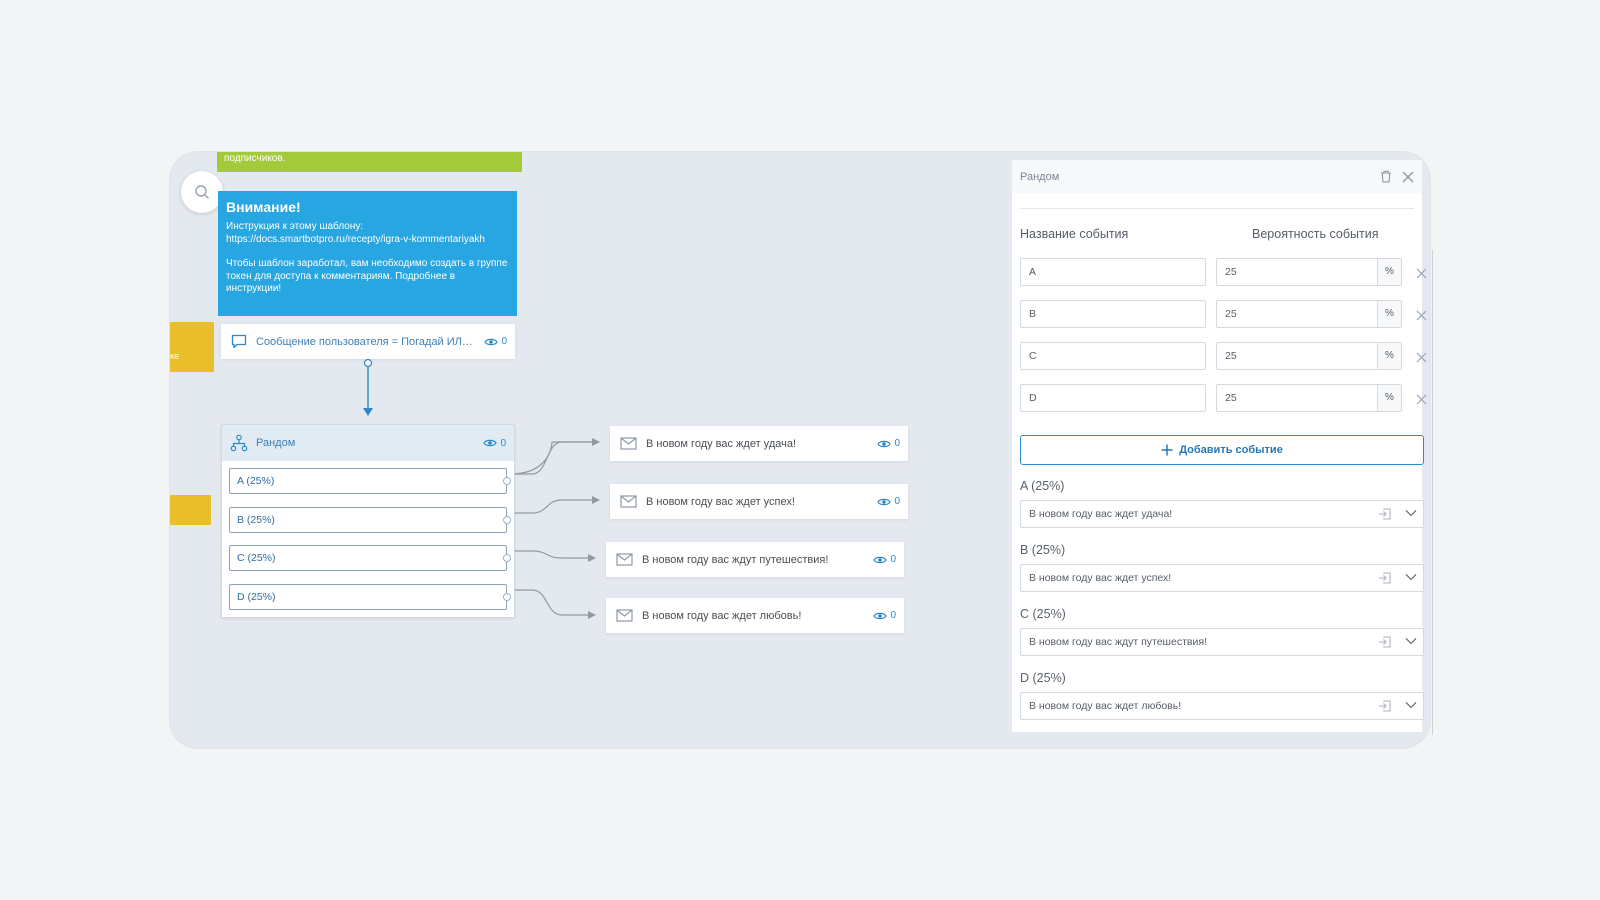 Image resolution: width=1600 pixels, height=900 pixels. I want to click on event-name-input: C, so click(1113, 356).